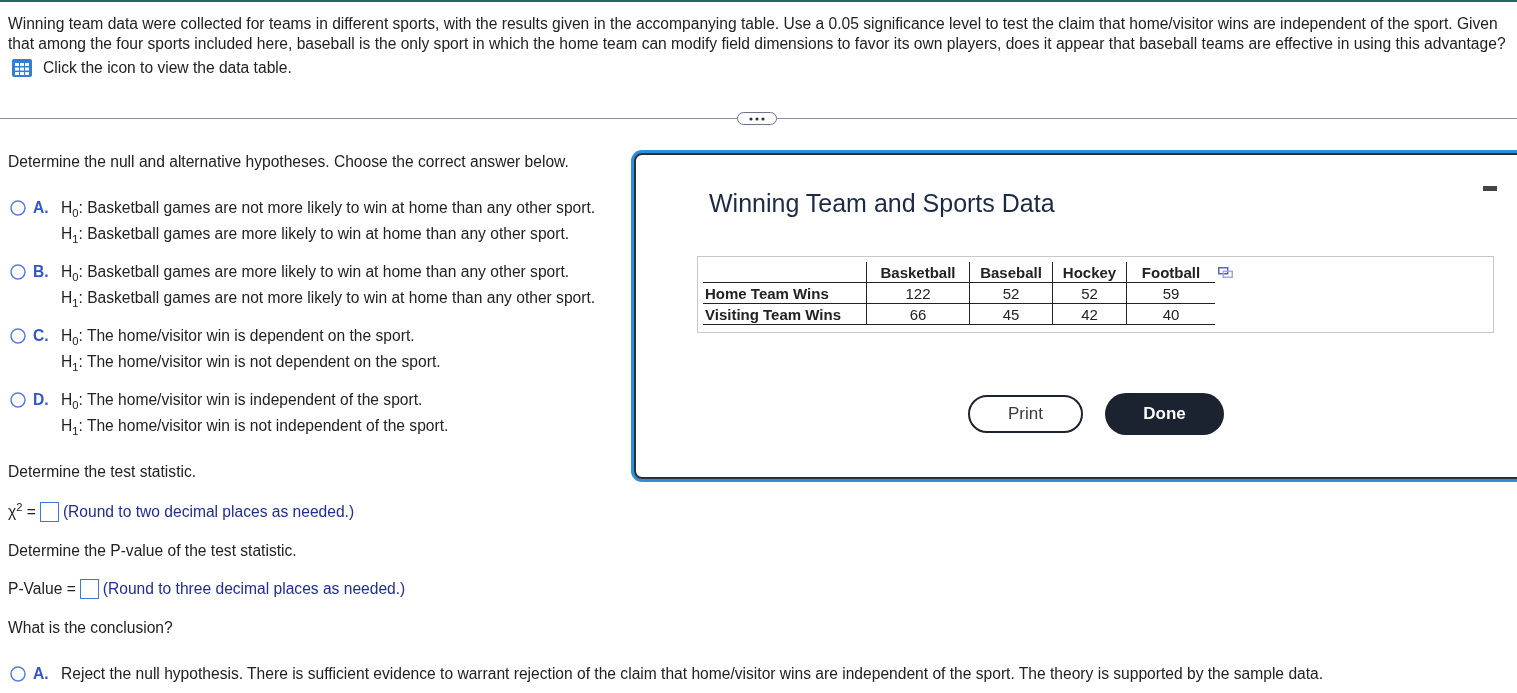 The image size is (1517, 693). I want to click on print-button: Print, so click(1025, 414).